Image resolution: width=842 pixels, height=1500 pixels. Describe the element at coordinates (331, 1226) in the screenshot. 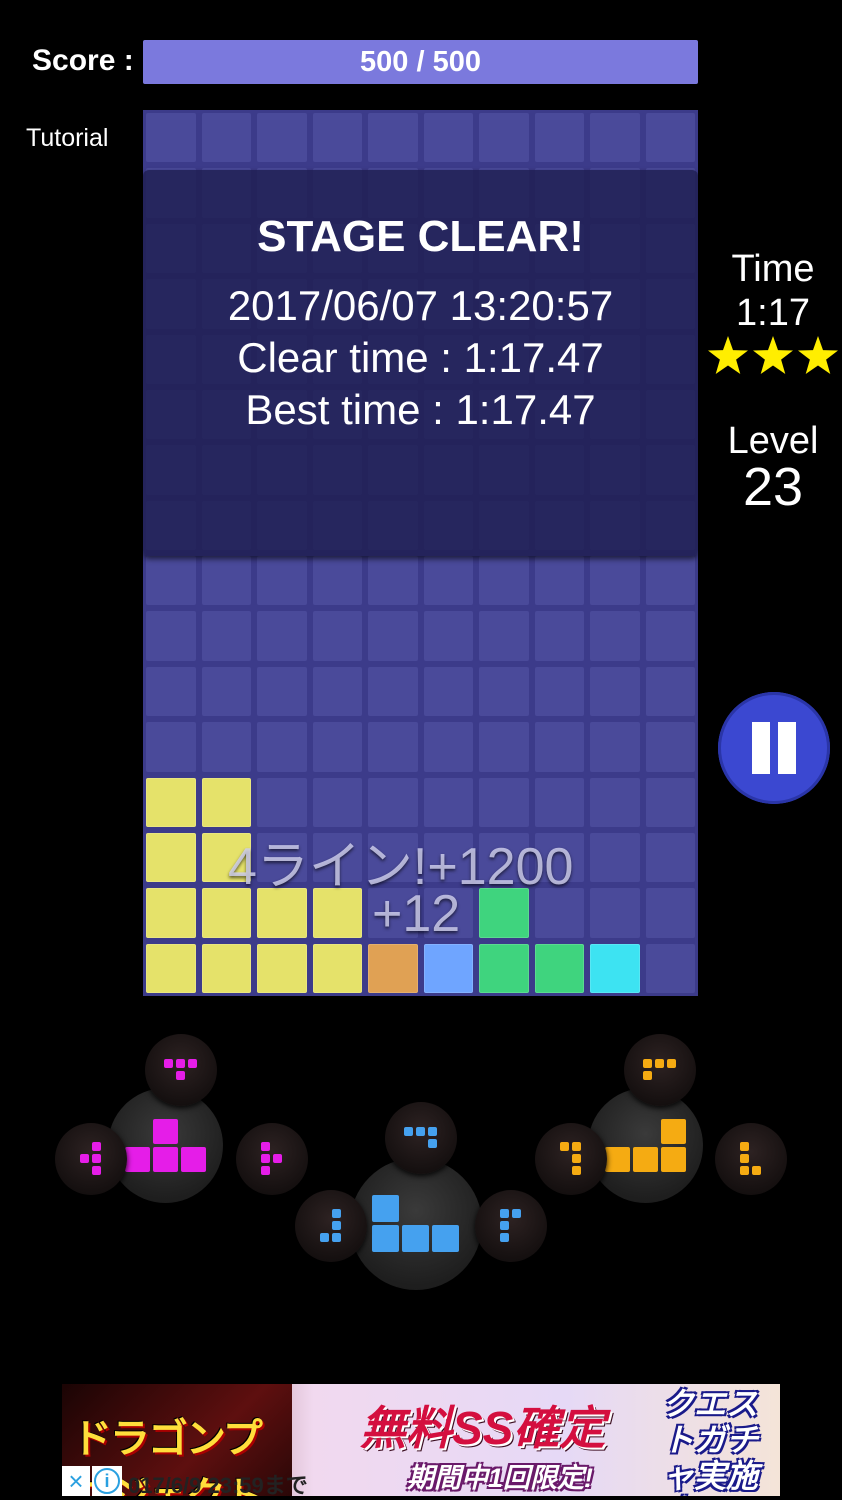

I see `blue-rotate-left-button` at that location.